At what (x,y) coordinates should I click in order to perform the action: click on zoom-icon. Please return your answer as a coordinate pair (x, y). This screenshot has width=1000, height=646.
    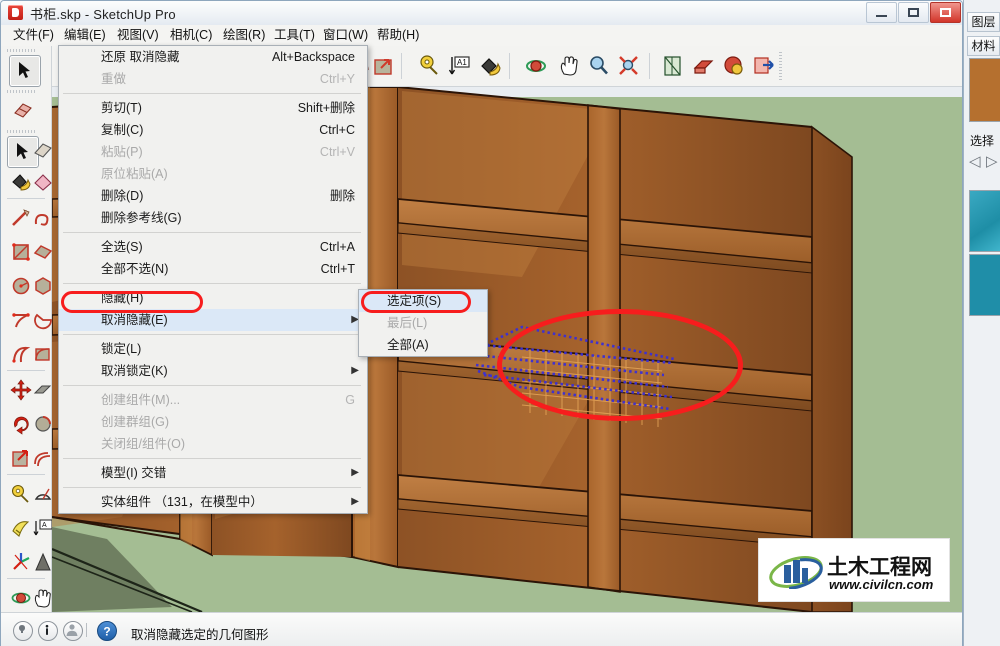
    Looking at the image, I should click on (599, 66).